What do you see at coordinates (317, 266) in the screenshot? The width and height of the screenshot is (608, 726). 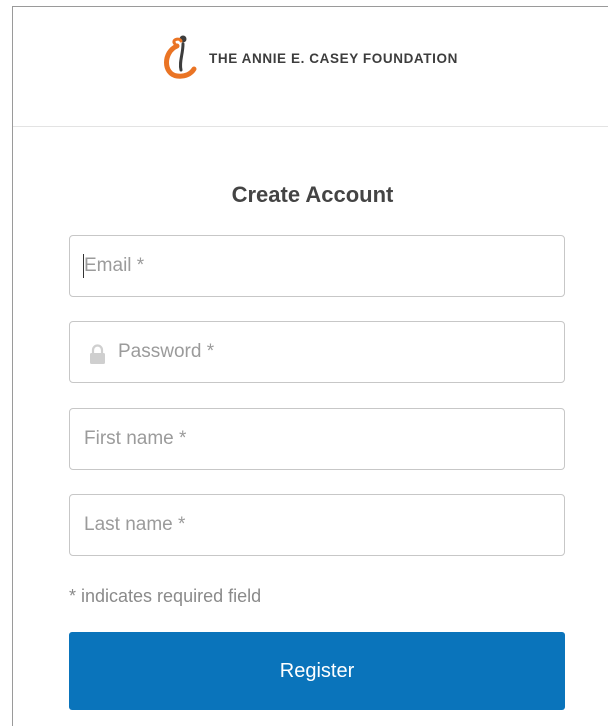 I see `email-field` at bounding box center [317, 266].